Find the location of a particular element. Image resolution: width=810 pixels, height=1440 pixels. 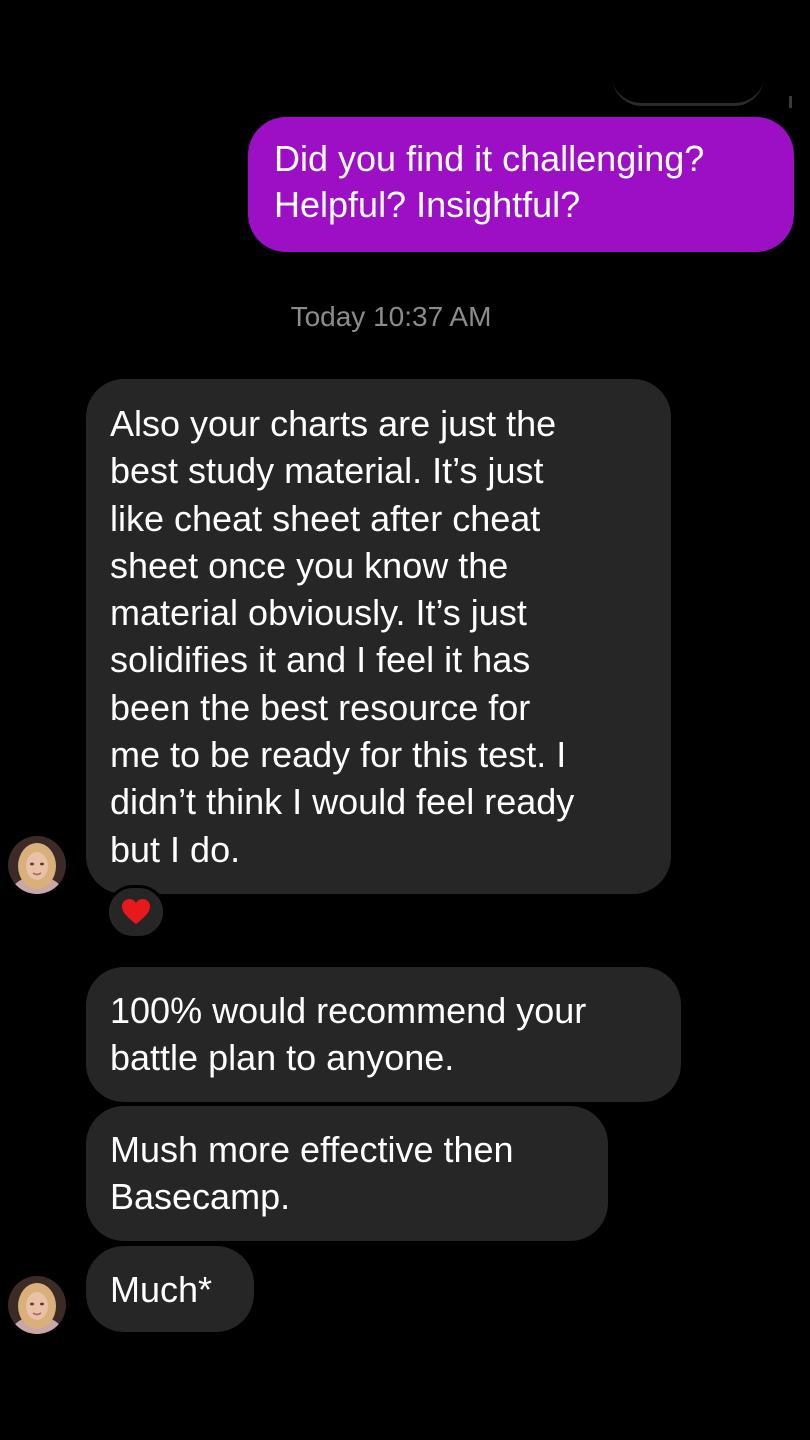

scrollbar is located at coordinates (790, 102).